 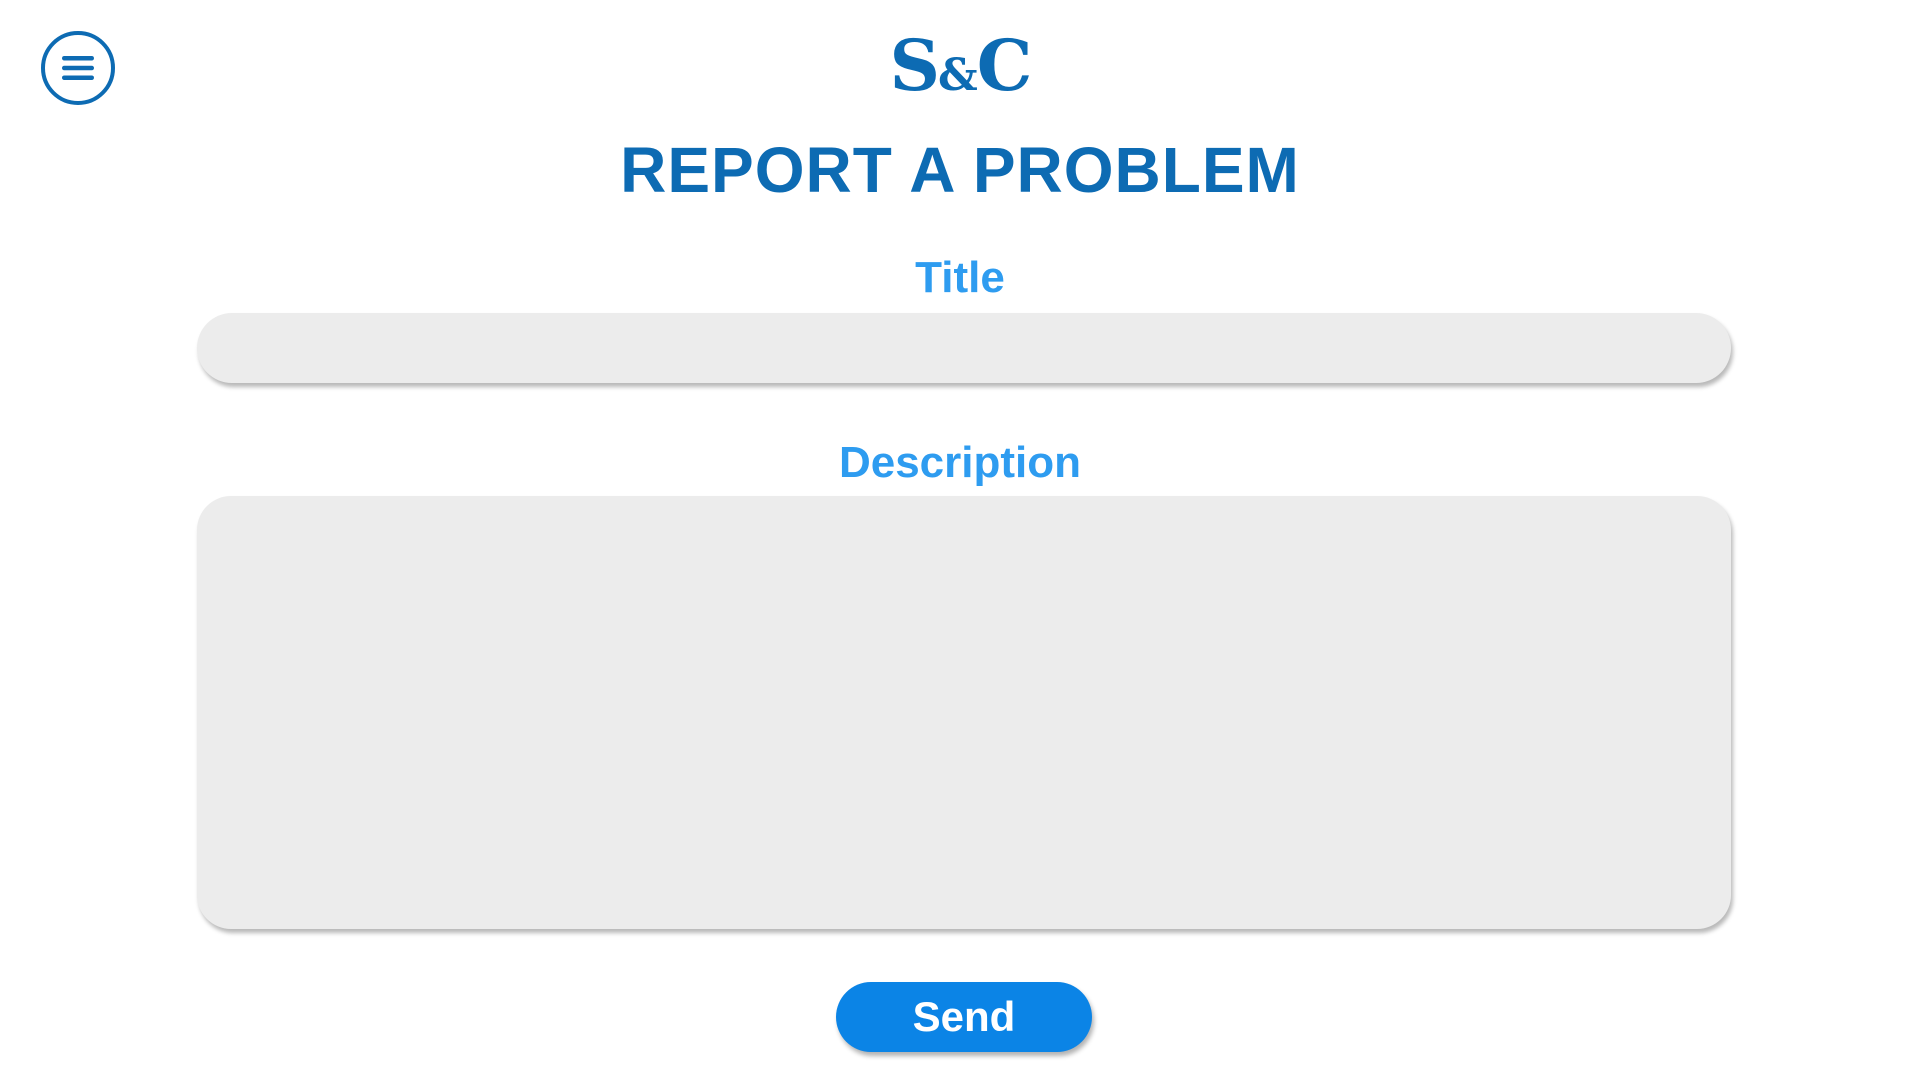 What do you see at coordinates (960, 462) in the screenshot?
I see `description-label: Description` at bounding box center [960, 462].